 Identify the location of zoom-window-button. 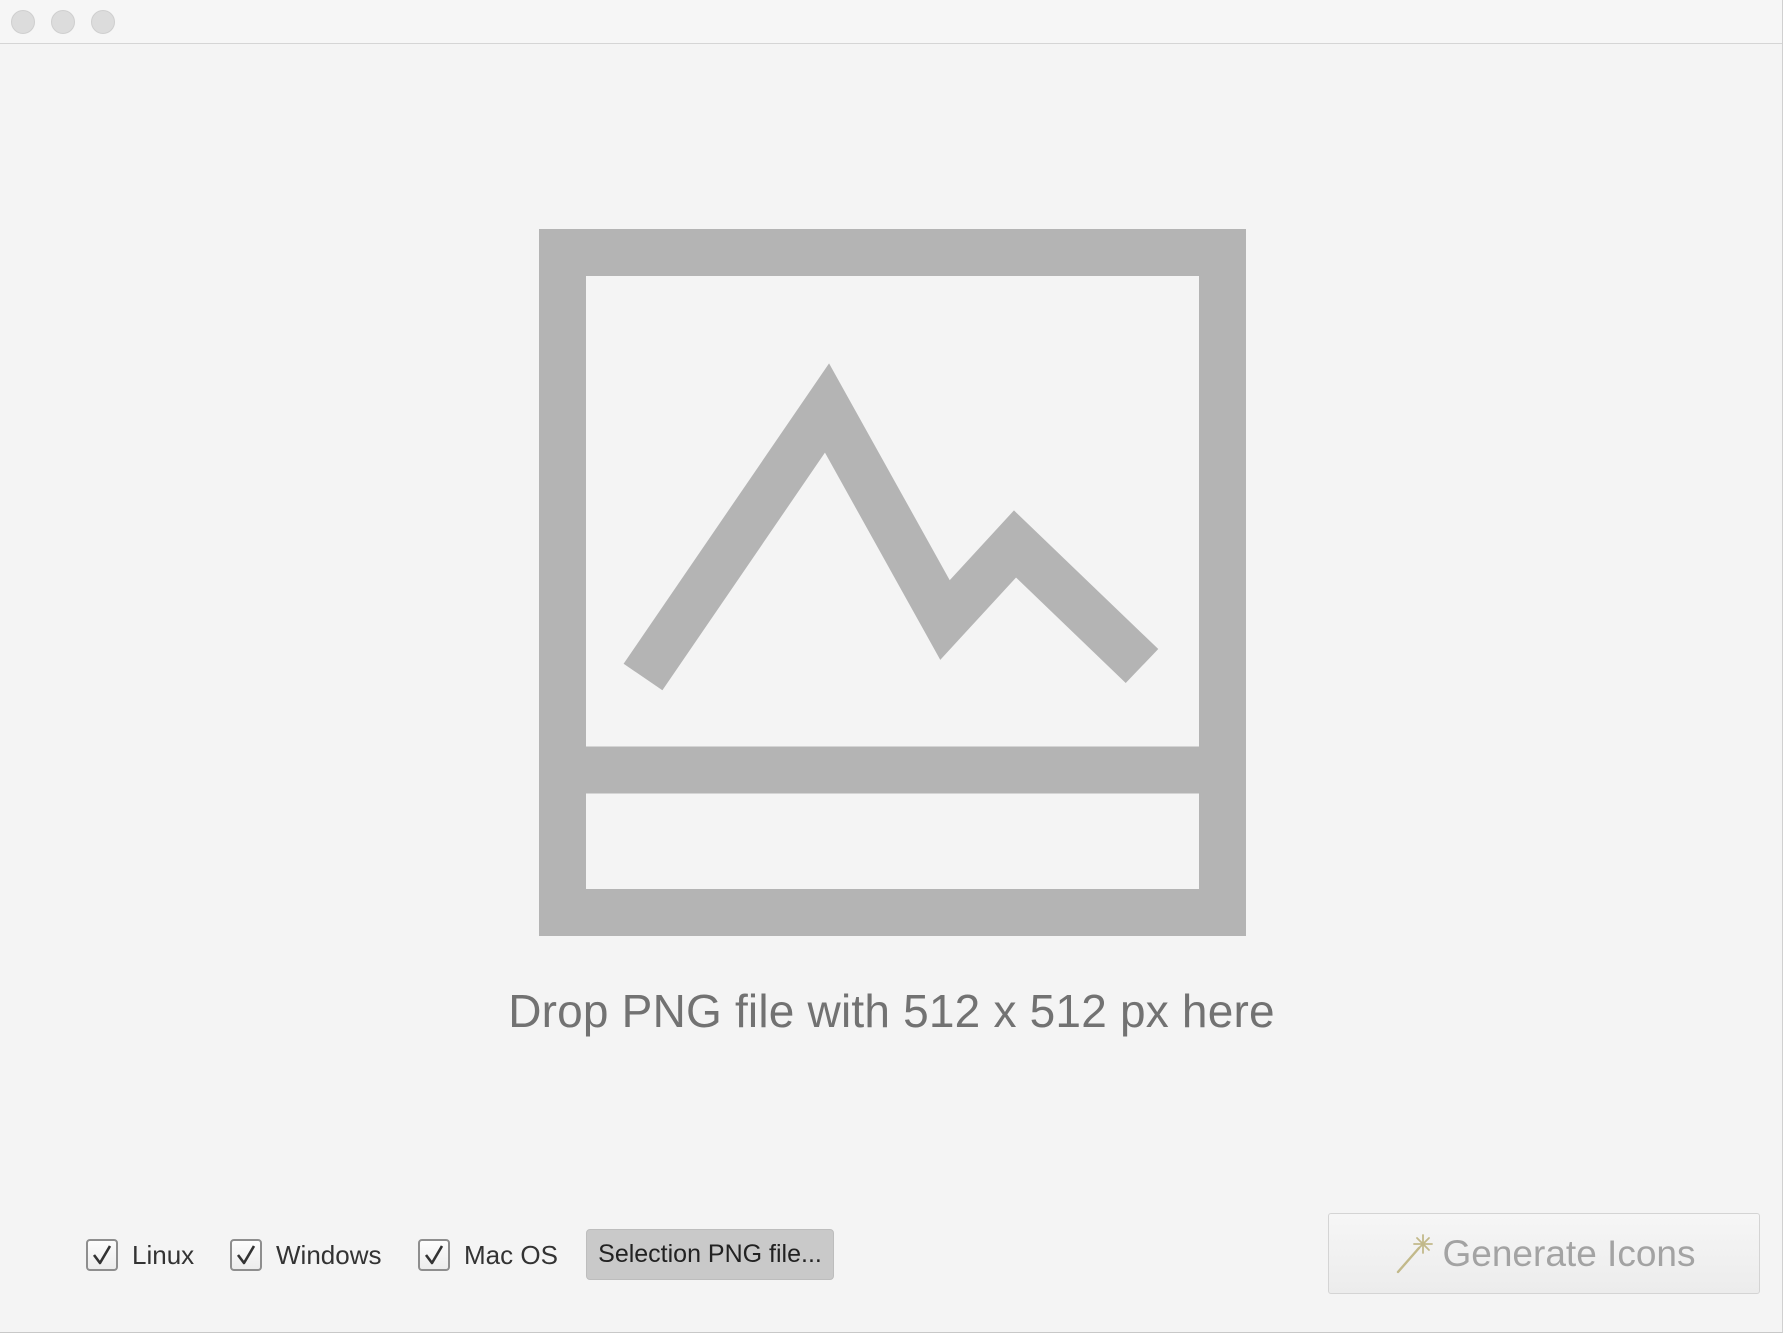
(103, 22).